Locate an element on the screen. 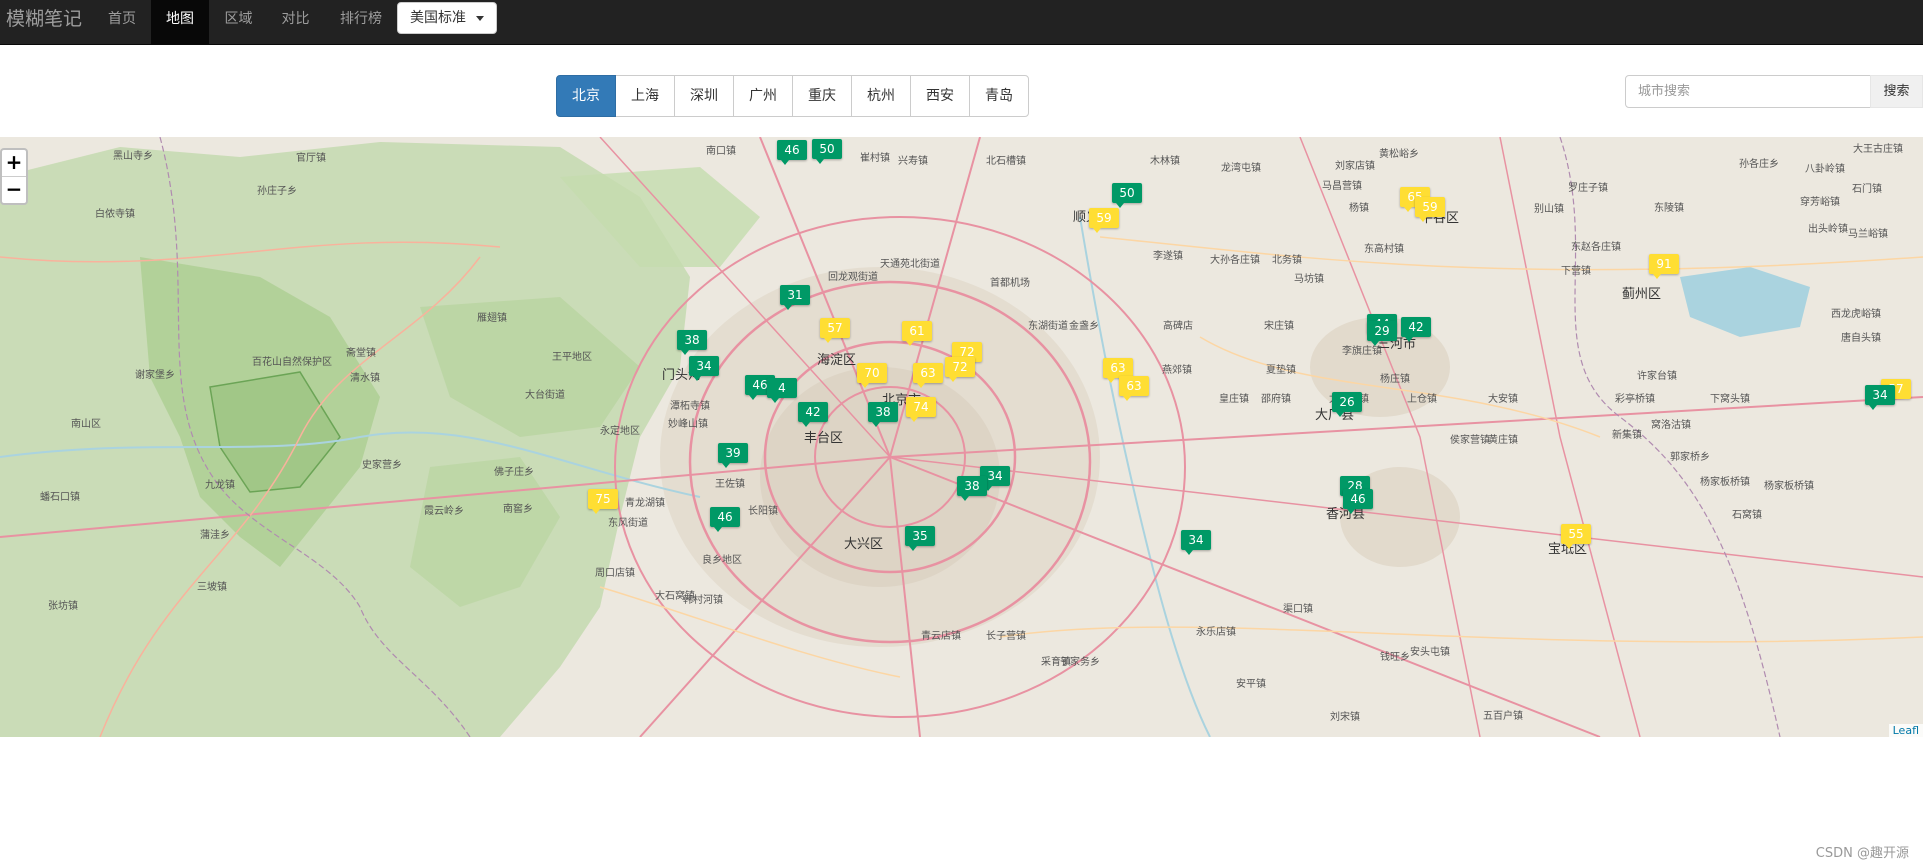 The height and width of the screenshot is (868, 1923). standard-dropdown: 美国标准 is located at coordinates (447, 18).